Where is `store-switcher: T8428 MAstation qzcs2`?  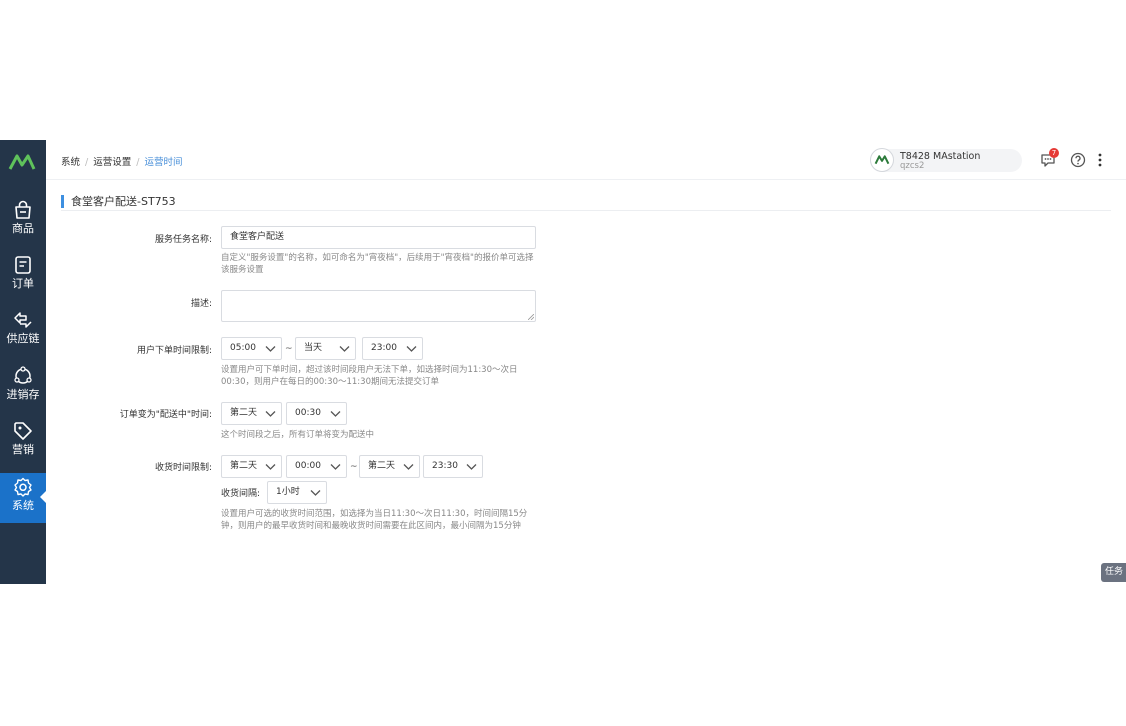 store-switcher: T8428 MAstation qzcs2 is located at coordinates (946, 160).